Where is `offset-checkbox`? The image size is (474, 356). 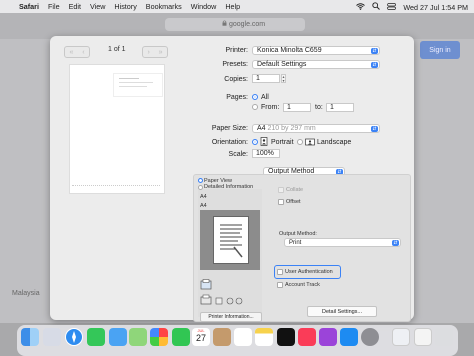
offset-checkbox is located at coordinates (281, 202).